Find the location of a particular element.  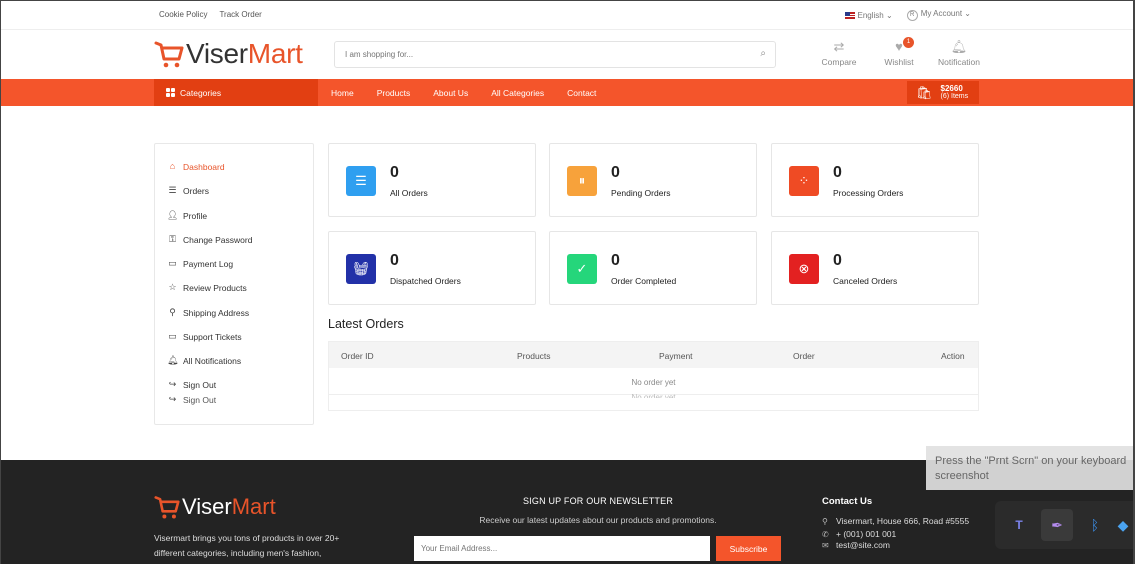

shield-icon: ◆ is located at coordinates (1123, 525).